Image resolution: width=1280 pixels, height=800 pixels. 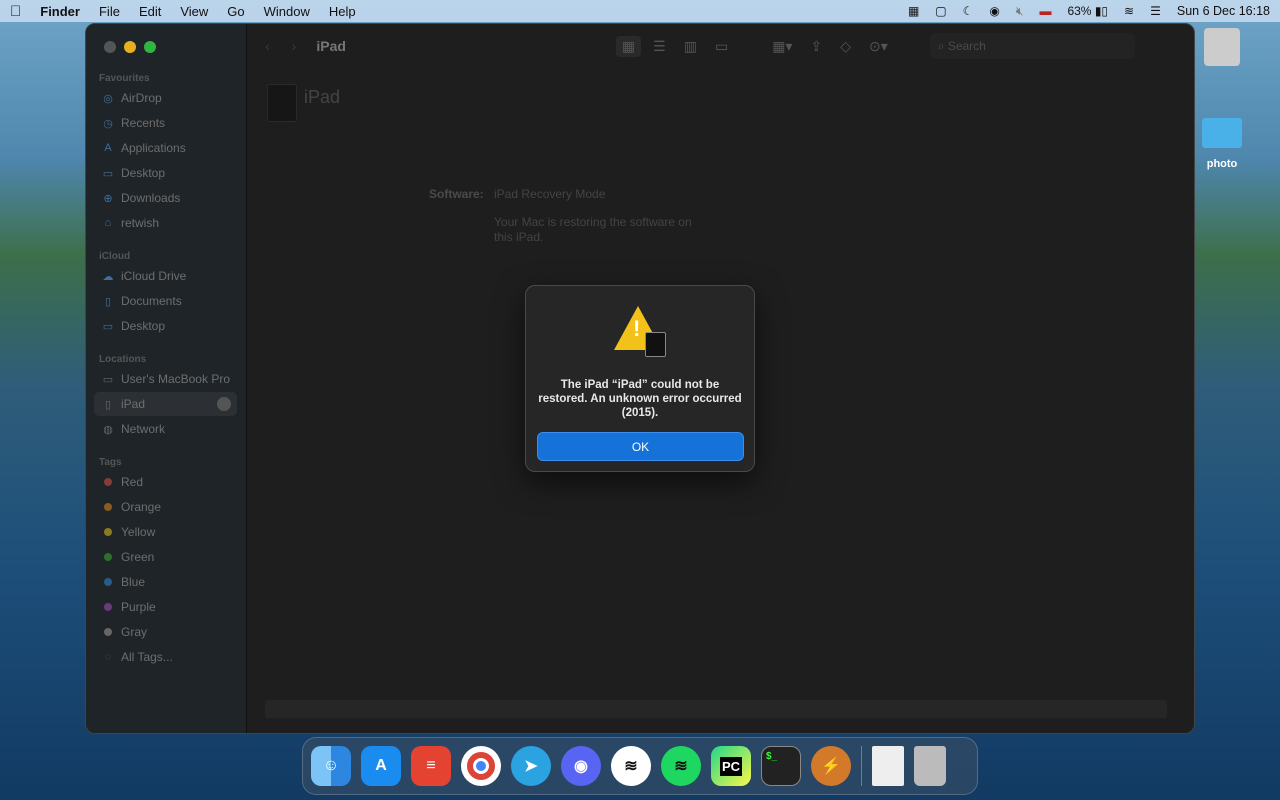 What do you see at coordinates (1101, 11) in the screenshot?
I see `battery-icon: ▮▯` at bounding box center [1101, 11].